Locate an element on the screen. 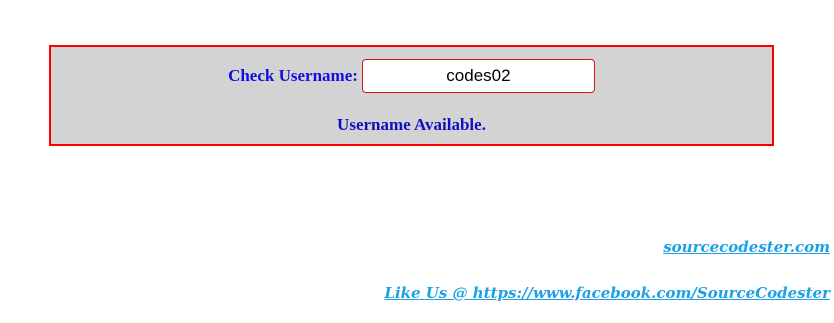 This screenshot has width=834, height=323. username-input is located at coordinates (478, 76).